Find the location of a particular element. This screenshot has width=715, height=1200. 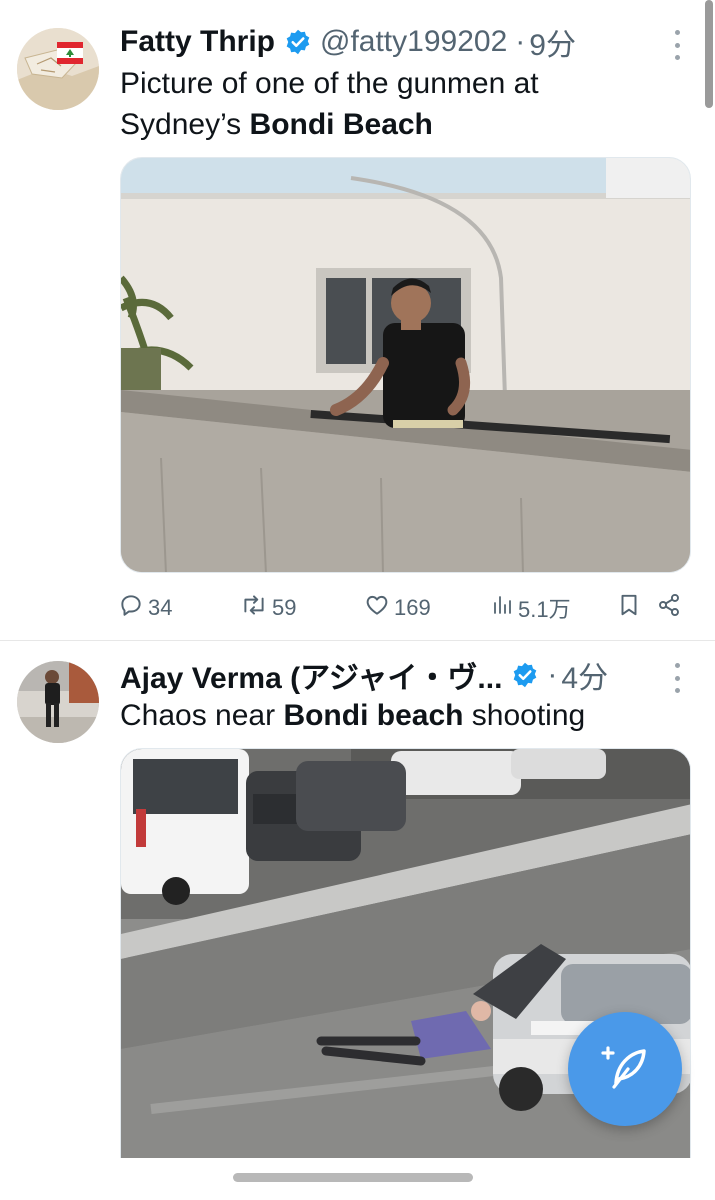

timestamp: 4分 is located at coordinates (584, 675).